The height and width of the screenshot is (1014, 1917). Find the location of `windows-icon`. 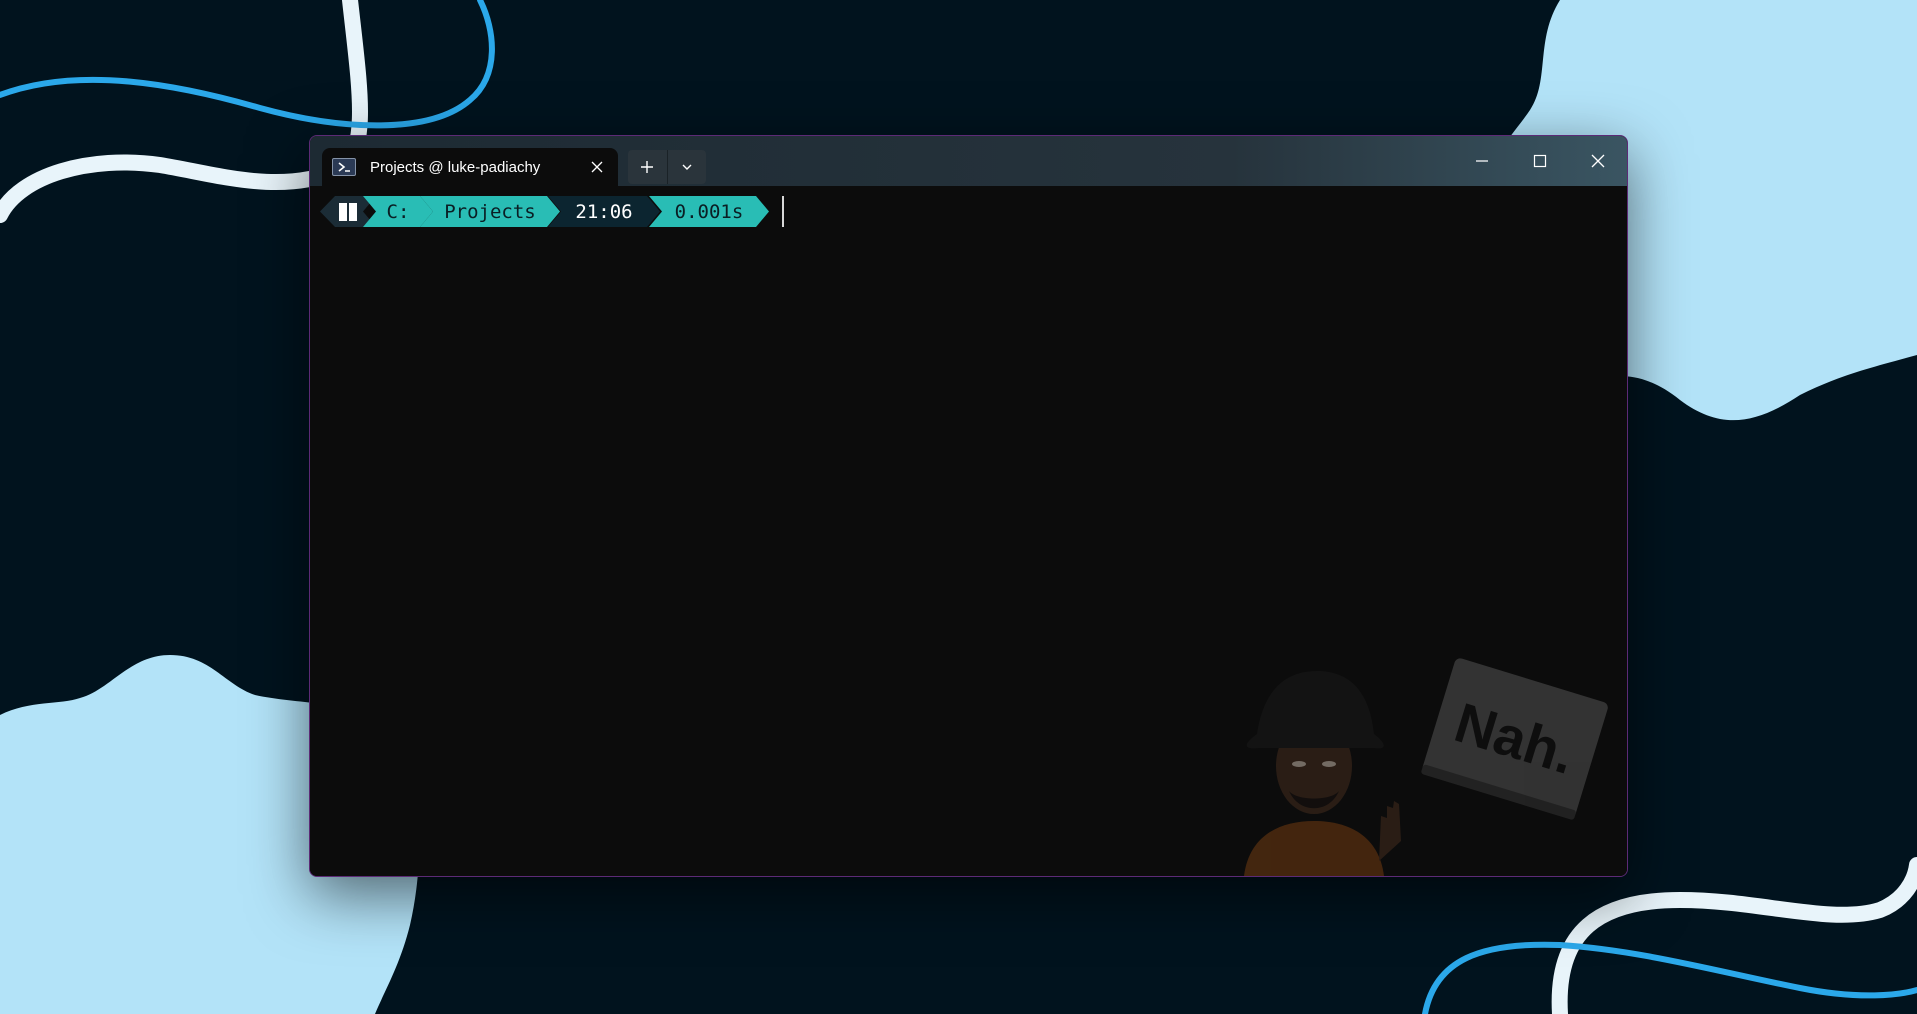

windows-icon is located at coordinates (348, 212).